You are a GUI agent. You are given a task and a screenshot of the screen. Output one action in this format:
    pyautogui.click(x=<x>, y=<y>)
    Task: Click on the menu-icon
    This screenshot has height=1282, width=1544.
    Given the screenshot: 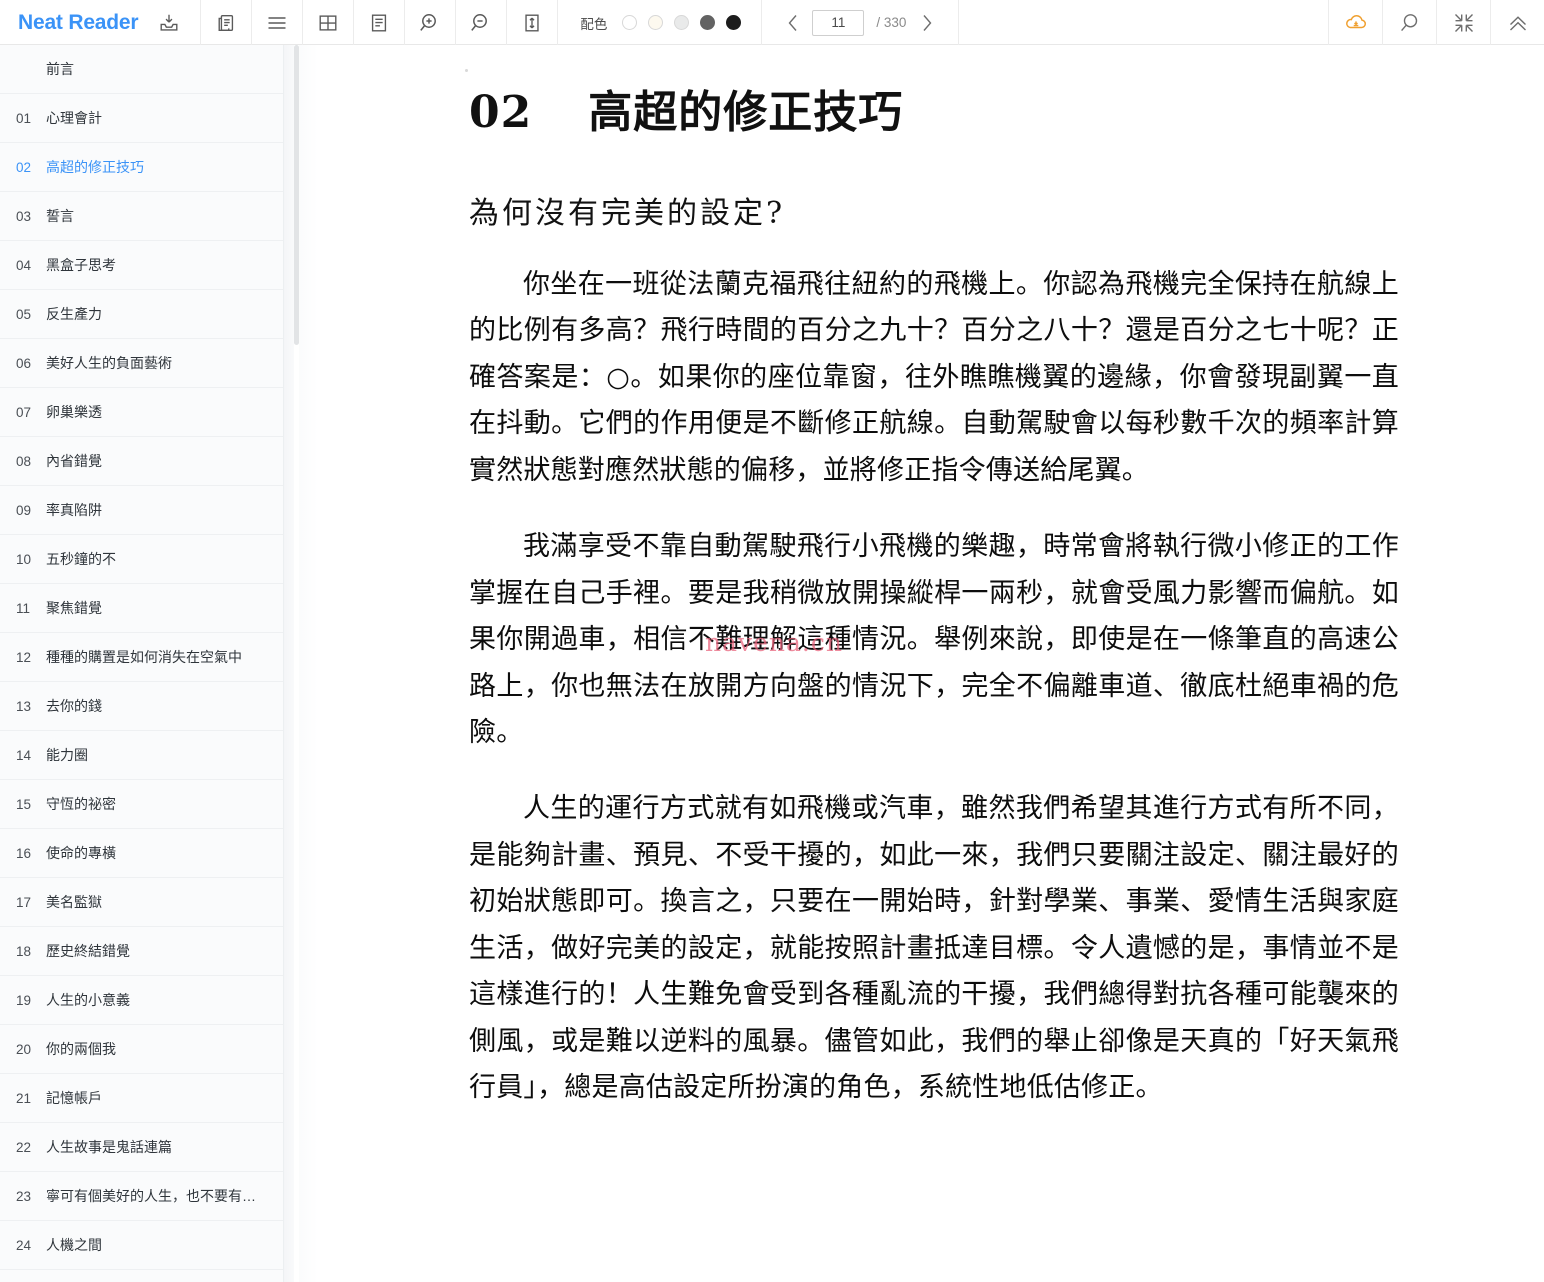 What is the action you would take?
    pyautogui.click(x=277, y=22)
    